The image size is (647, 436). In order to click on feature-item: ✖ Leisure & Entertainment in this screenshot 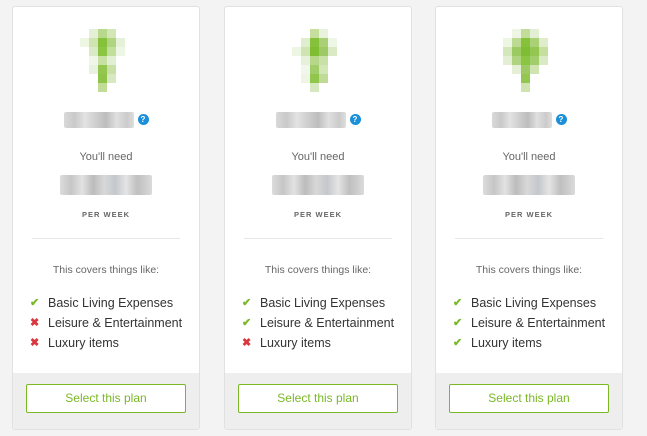, I will do `click(111, 323)`.